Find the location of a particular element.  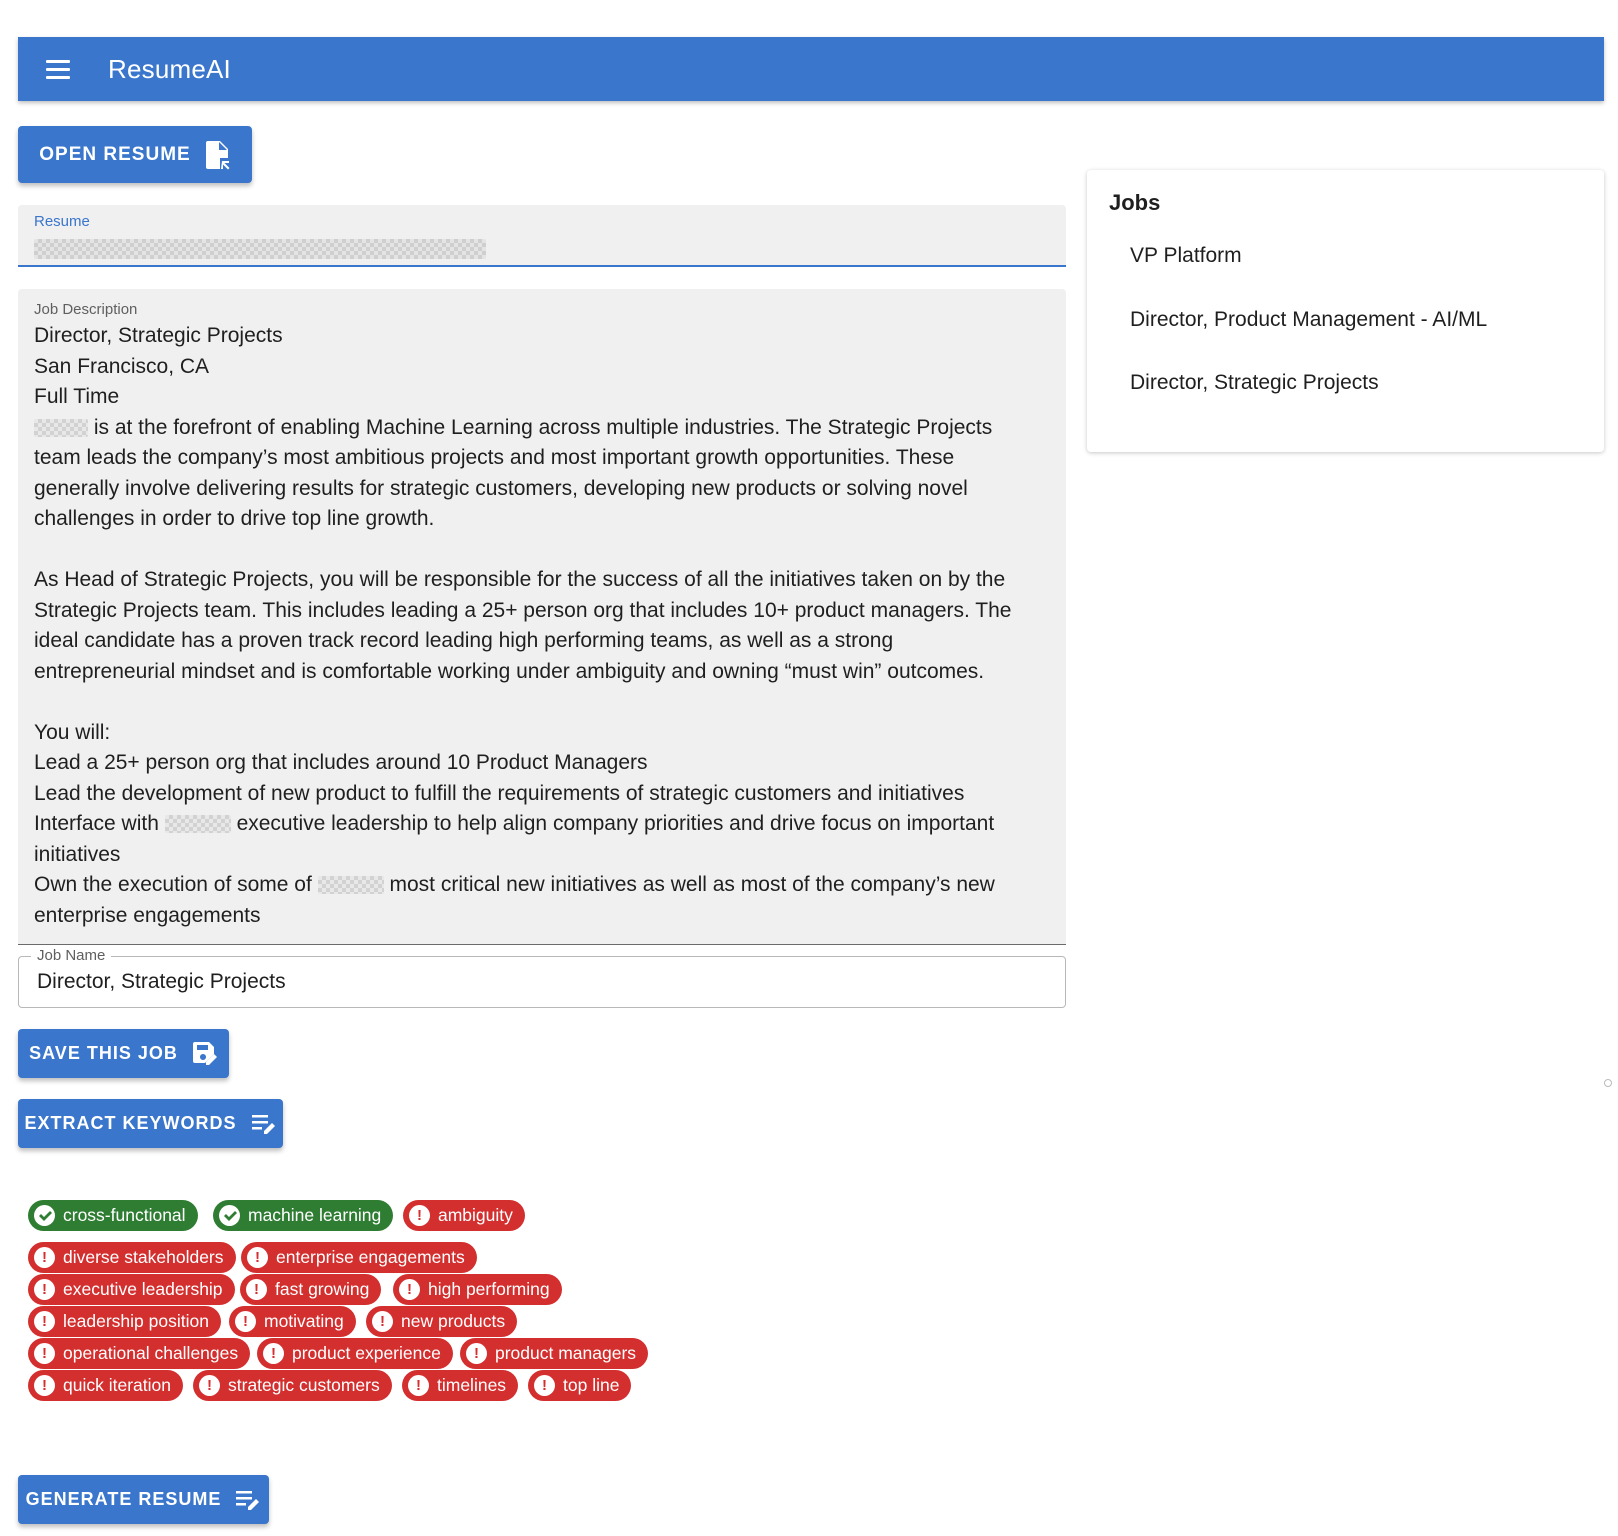

keyword-chip-missing: ! leadership position is located at coordinates (124, 1321).